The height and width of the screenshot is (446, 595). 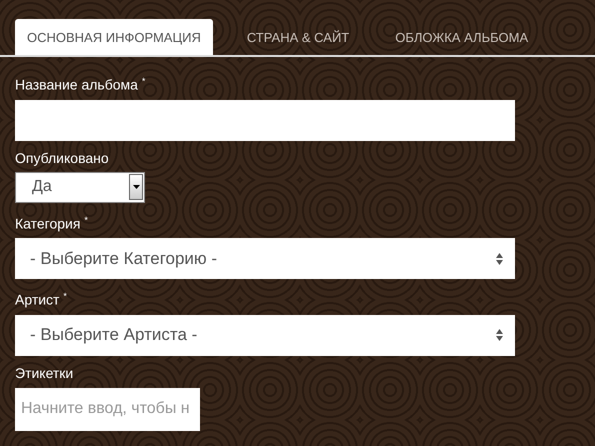 I want to click on field-label: Название альбома $^{*}$, so click(x=80, y=84).